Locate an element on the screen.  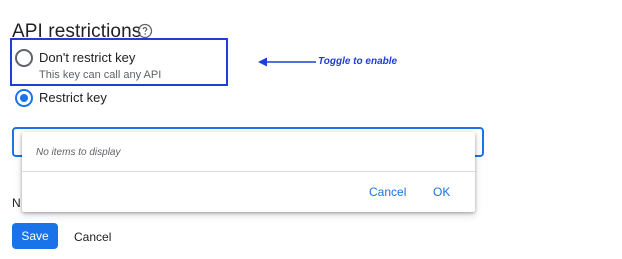
radio-label-dont-restrict: Don't restrict key is located at coordinates (87, 57).